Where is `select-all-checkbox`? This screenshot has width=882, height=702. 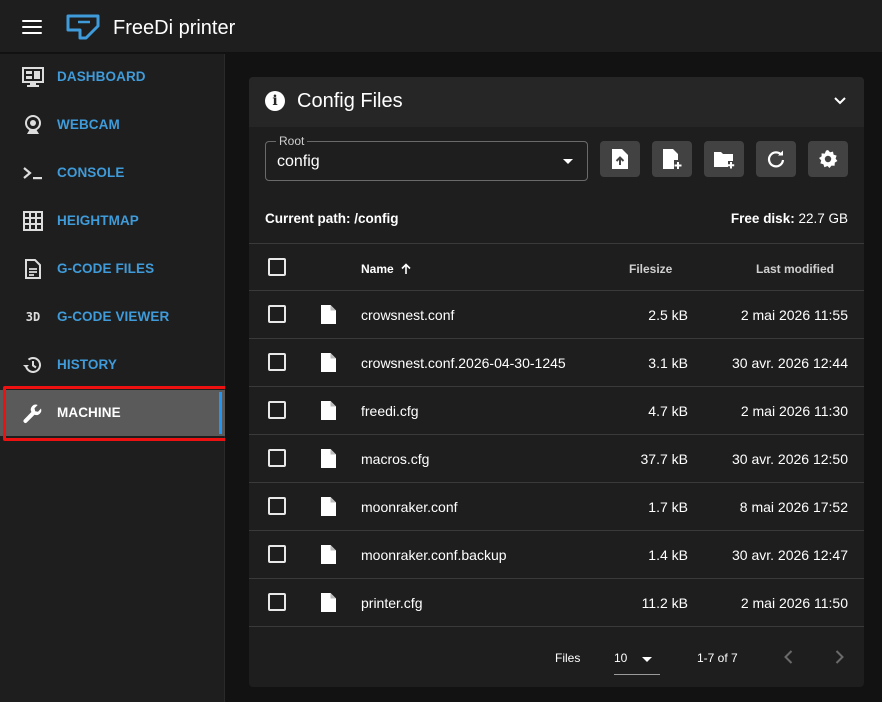 select-all-checkbox is located at coordinates (277, 267).